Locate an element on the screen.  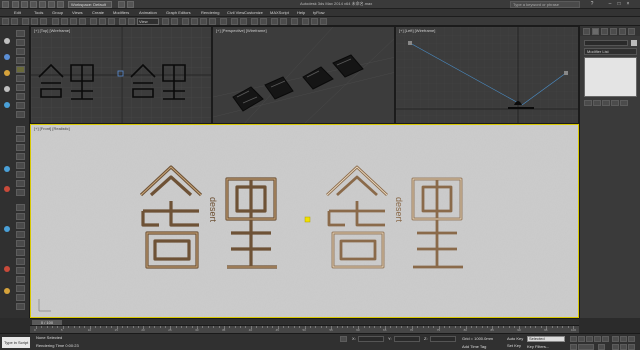
pin-stack-icon is located at coordinates (588, 103).